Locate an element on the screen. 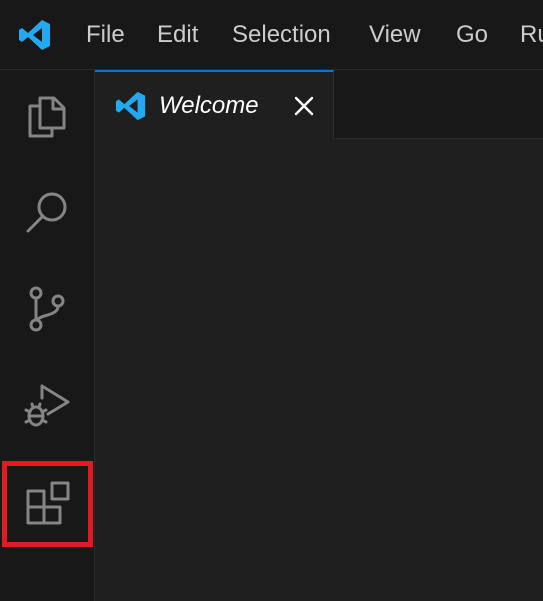  menu-edit: Edit is located at coordinates (177, 34).